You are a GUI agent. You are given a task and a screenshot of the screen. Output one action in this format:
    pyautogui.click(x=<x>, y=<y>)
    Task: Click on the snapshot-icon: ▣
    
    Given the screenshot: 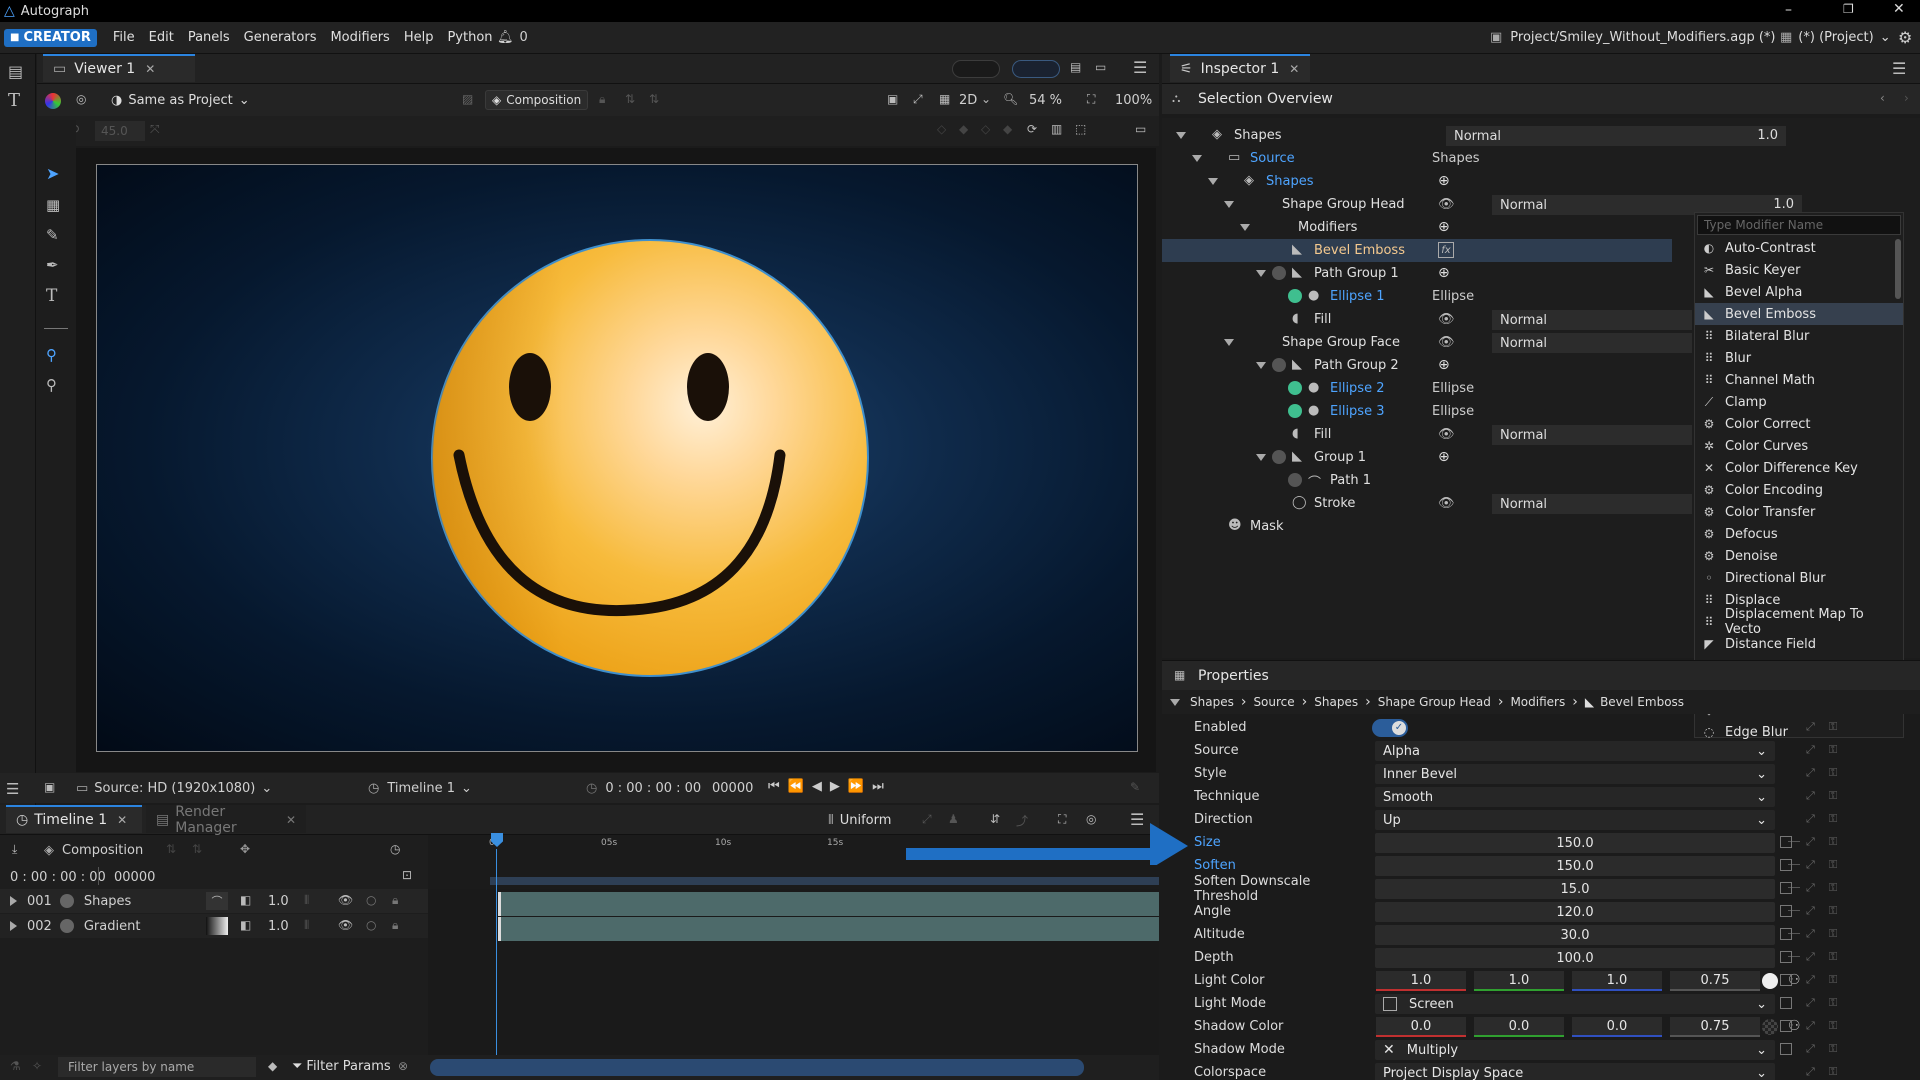 What is the action you would take?
    pyautogui.click(x=49, y=787)
    